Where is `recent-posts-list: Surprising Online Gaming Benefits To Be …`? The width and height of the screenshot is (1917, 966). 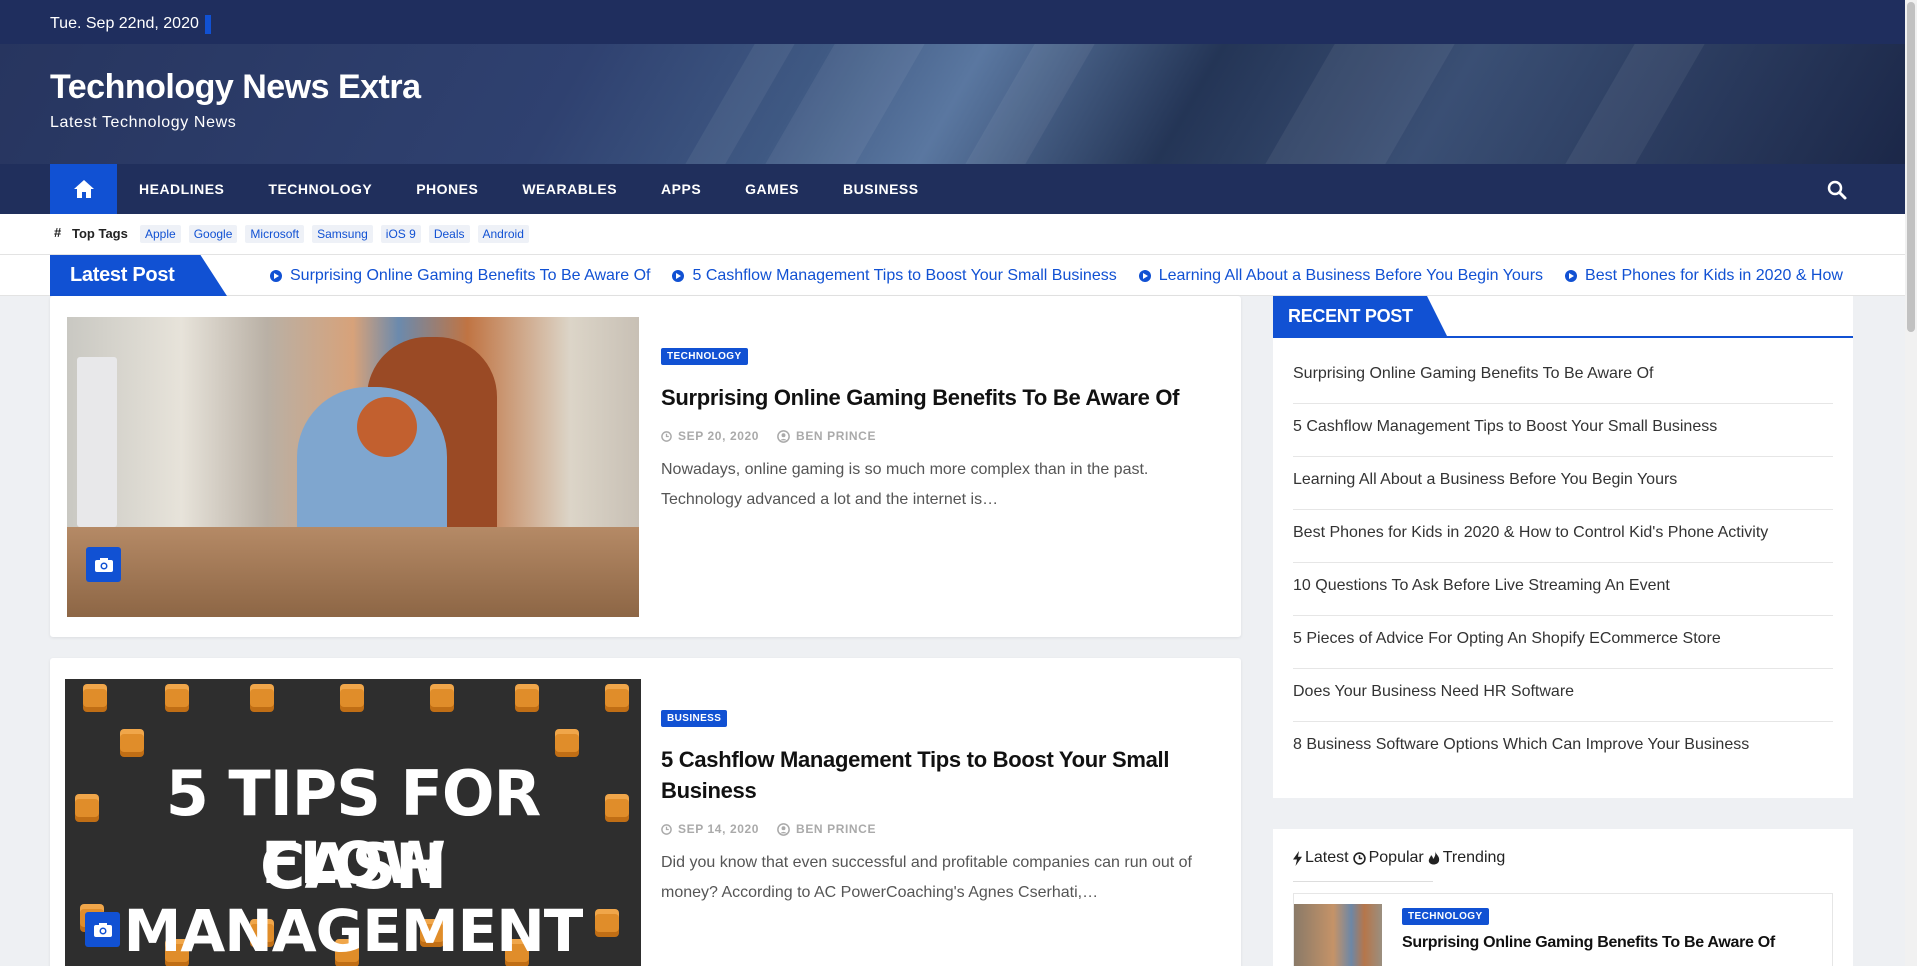 recent-posts-list: Surprising Online Gaming Benefits To Be … is located at coordinates (1563, 563).